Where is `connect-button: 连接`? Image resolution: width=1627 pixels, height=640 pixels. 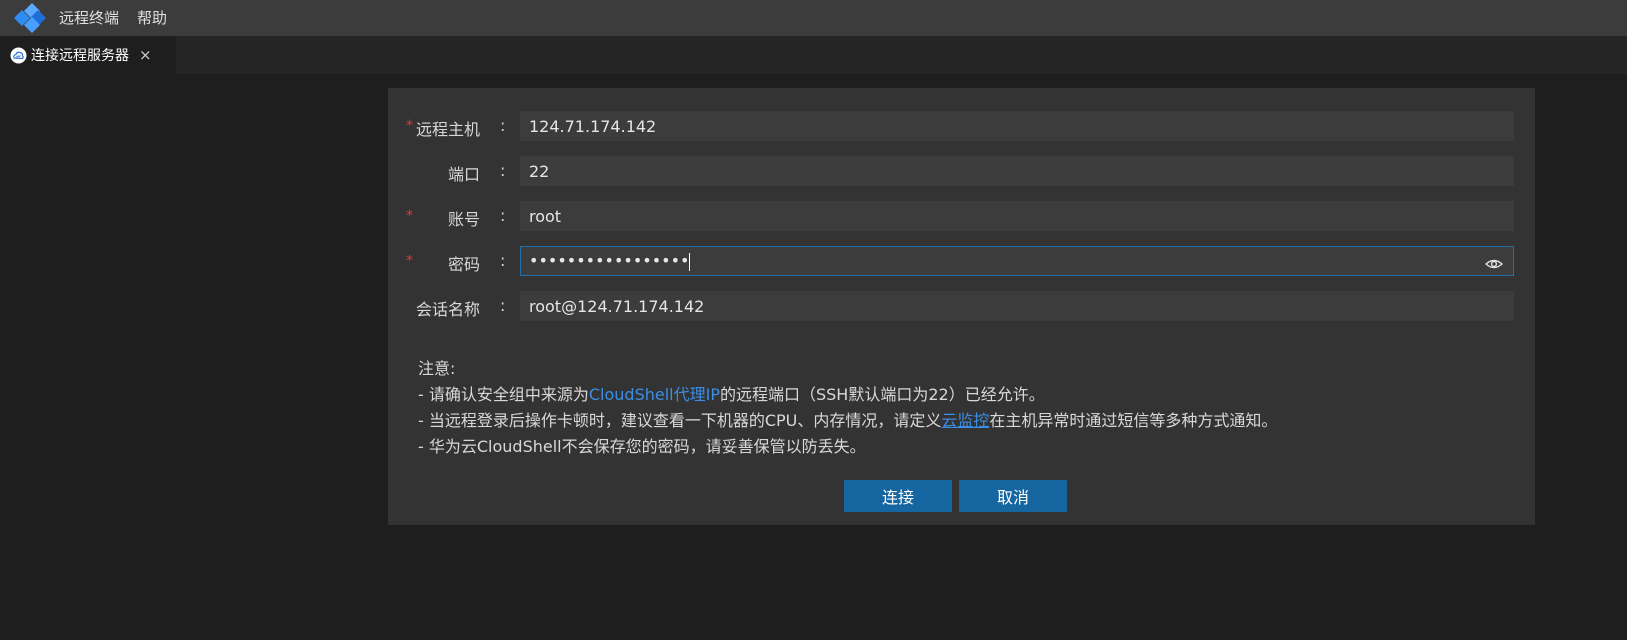
connect-button: 连接 is located at coordinates (898, 496).